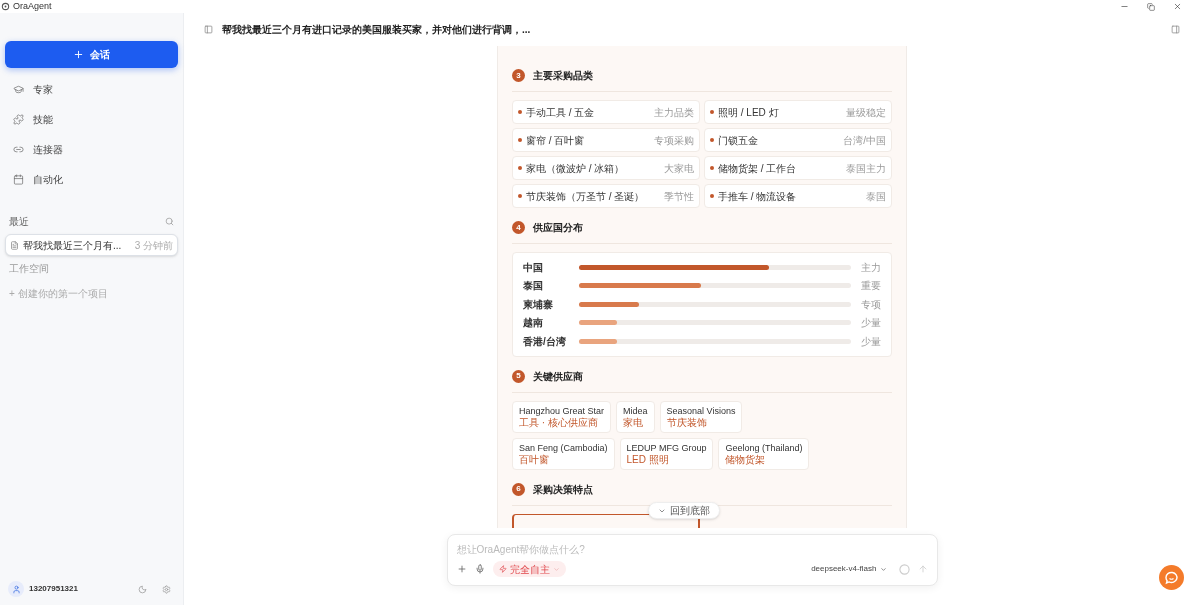 The width and height of the screenshot is (1200, 605). What do you see at coordinates (738, 140) in the screenshot?
I see `category-label: 门锁五金` at bounding box center [738, 140].